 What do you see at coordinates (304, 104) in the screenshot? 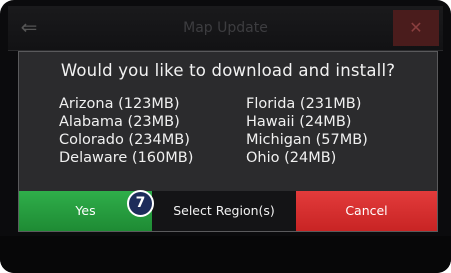
I see `list-item: Florida (231MB)` at bounding box center [304, 104].